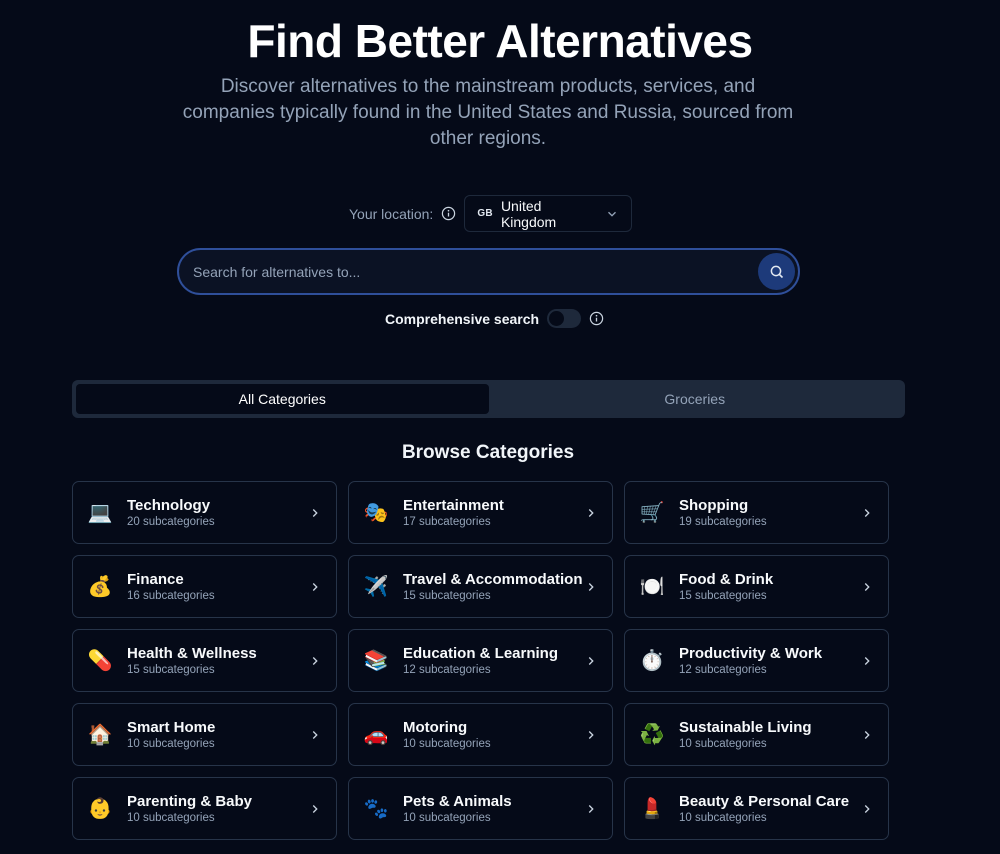 This screenshot has height=854, width=1000. I want to click on category-name: Motoring, so click(435, 727).